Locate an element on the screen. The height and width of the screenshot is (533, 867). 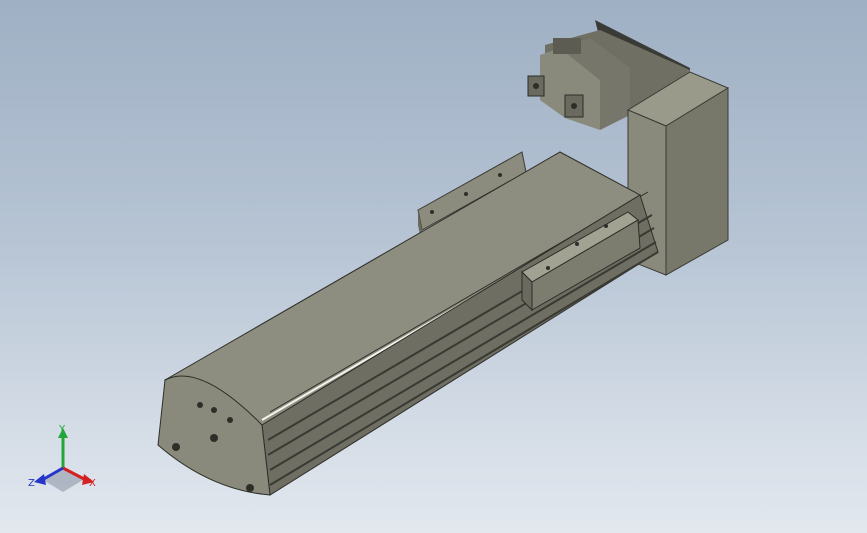
x-axis-label: X is located at coordinates (92, 483).